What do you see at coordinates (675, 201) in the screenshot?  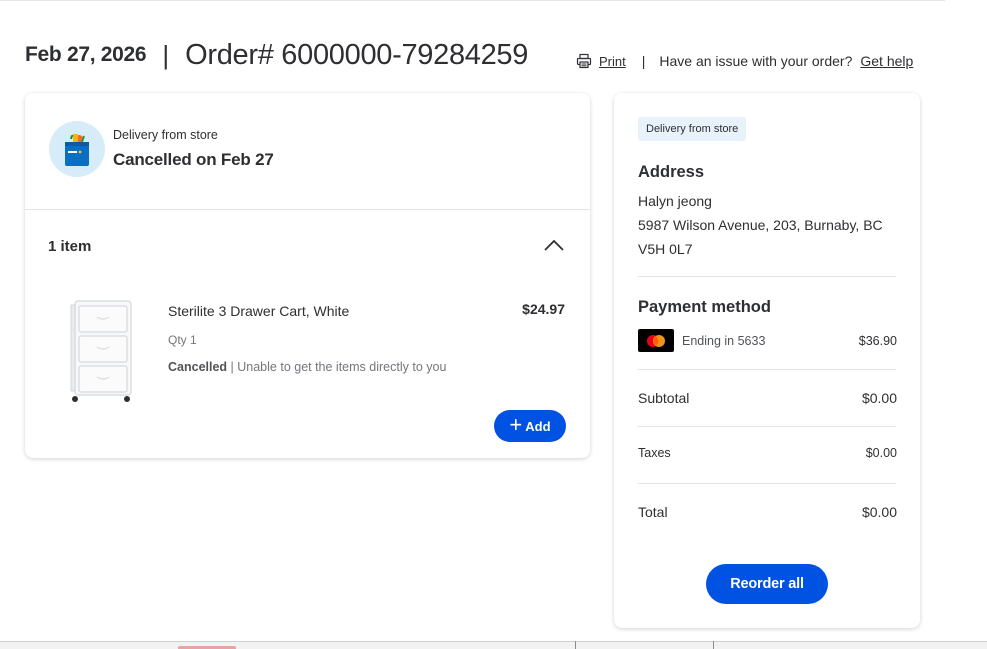 I see `address-name: Halyn jeong` at bounding box center [675, 201].